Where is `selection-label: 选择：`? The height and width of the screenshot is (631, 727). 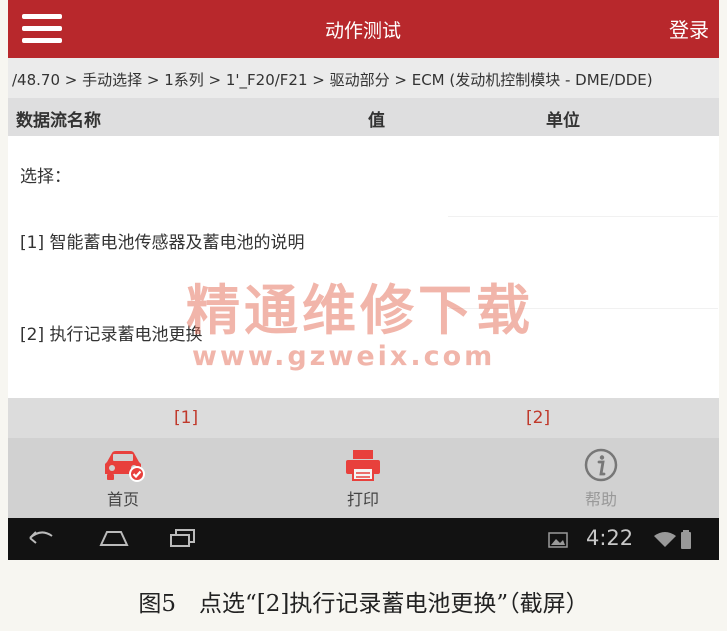 selection-label: 选择： is located at coordinates (45, 177).